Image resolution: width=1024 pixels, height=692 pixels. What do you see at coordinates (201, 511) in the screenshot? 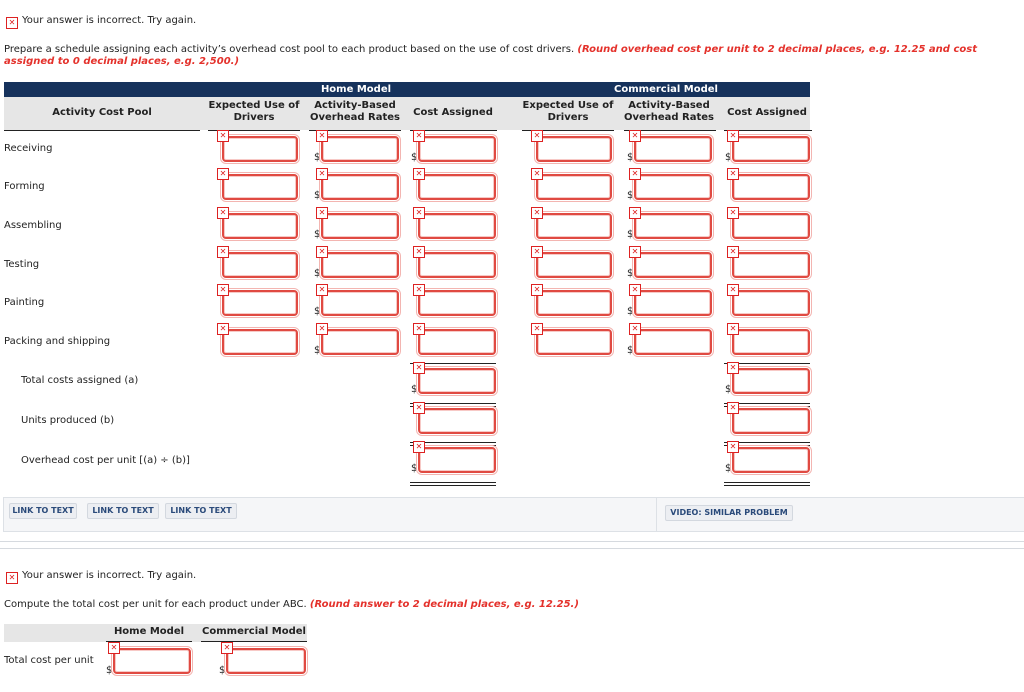
I see `link-to-text-button-3: LINK TO TEXT` at bounding box center [201, 511].